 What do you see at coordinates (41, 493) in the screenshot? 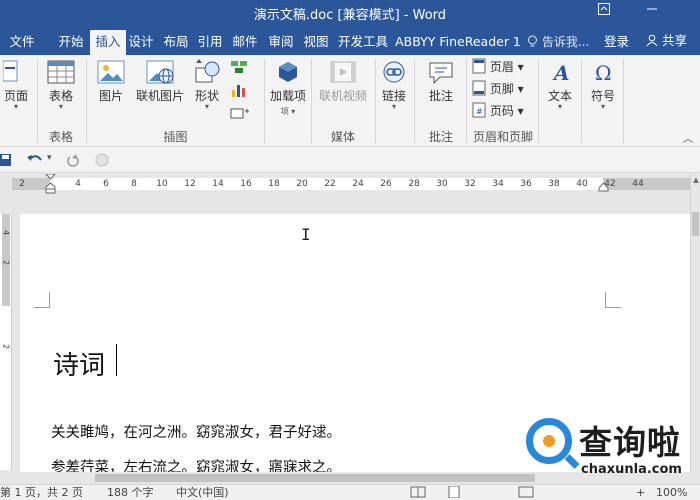
I see `page-count: 第 1 页，共 2 页` at bounding box center [41, 493].